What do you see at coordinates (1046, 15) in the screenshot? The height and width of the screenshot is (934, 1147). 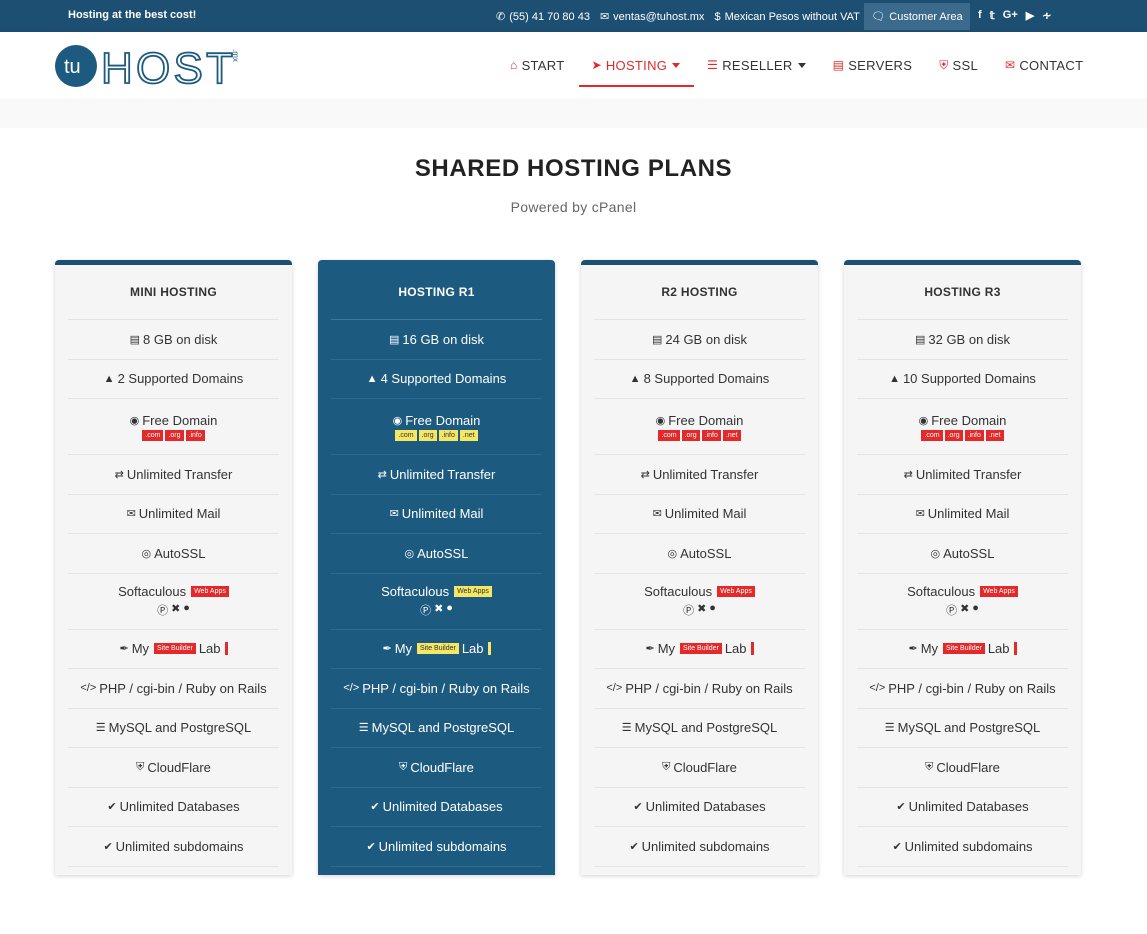 I see `rss-icon: ∻` at bounding box center [1046, 15].